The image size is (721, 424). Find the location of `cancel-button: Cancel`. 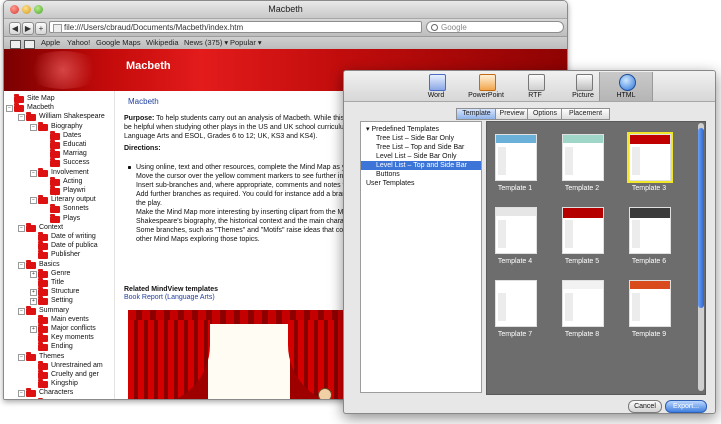

cancel-button: Cancel is located at coordinates (645, 406).